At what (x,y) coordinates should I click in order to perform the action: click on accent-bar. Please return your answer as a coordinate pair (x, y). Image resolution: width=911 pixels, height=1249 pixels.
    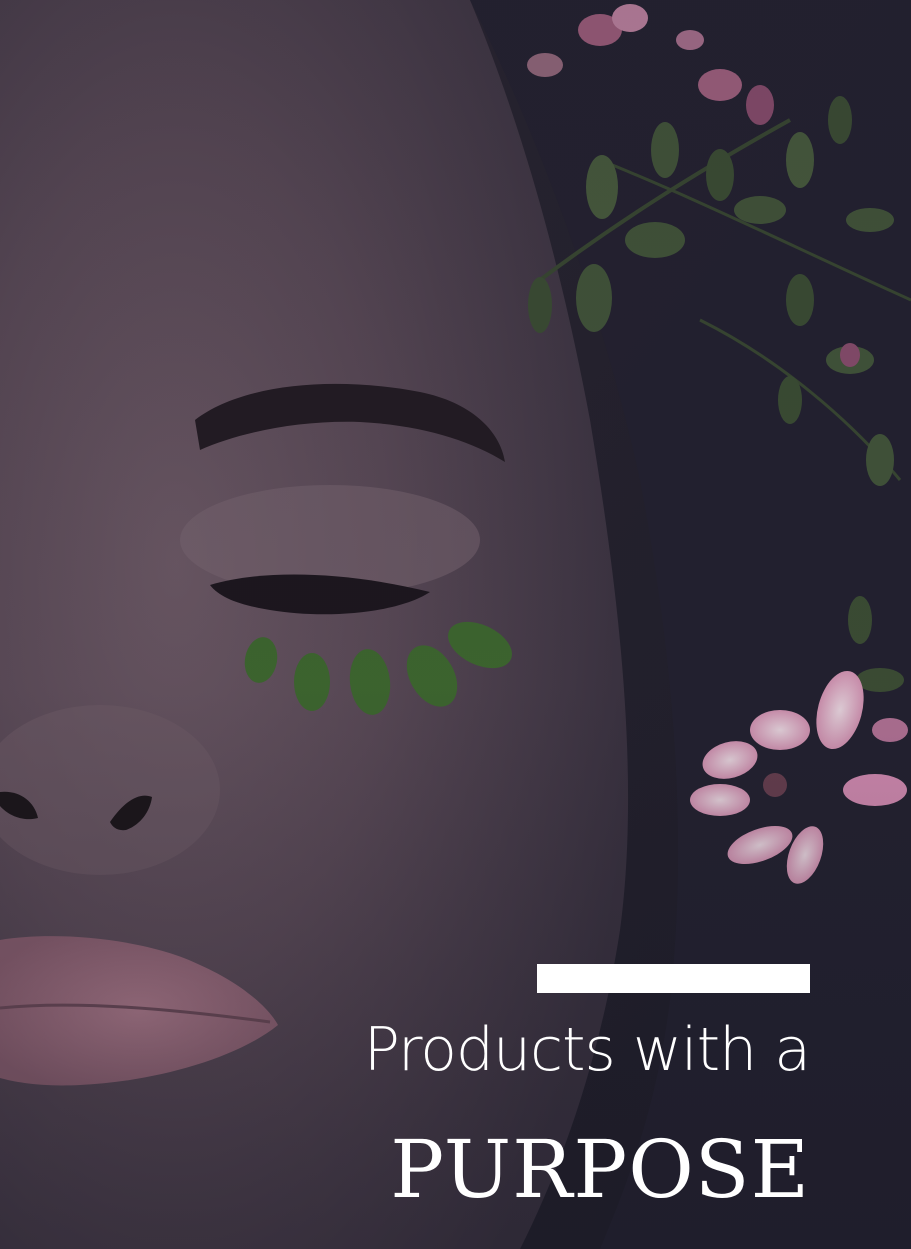
    Looking at the image, I should click on (673, 978).